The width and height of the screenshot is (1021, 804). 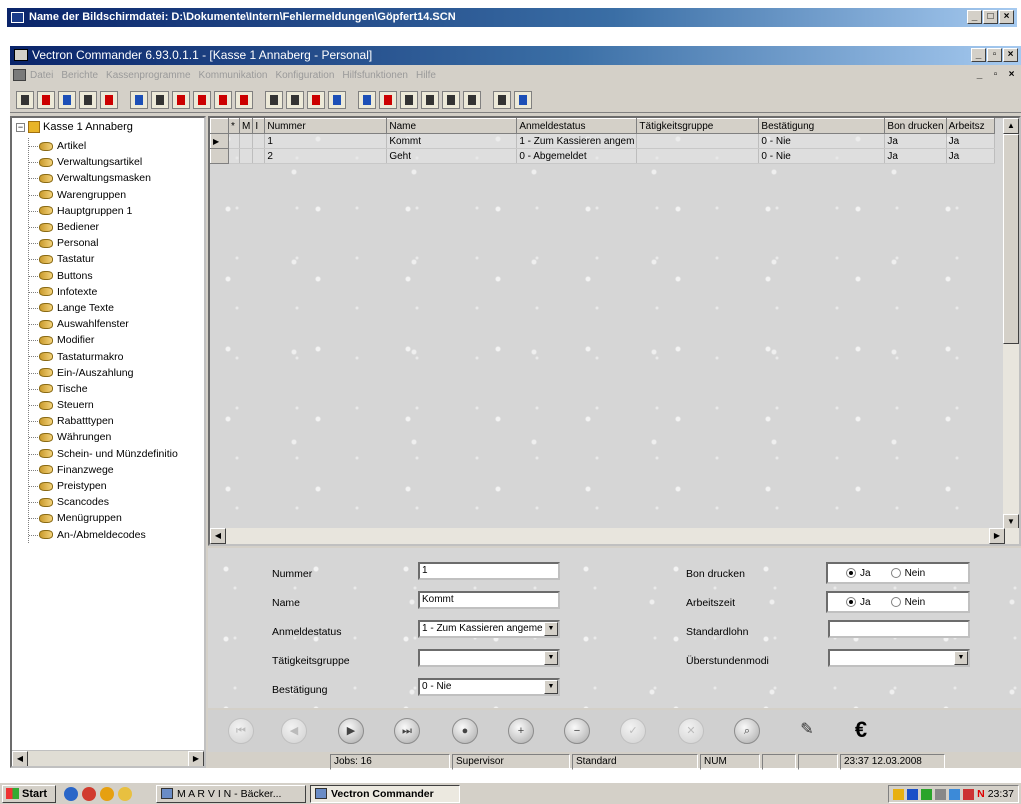 What do you see at coordinates (995, 75) in the screenshot?
I see `doc-restore-button: ▫` at bounding box center [995, 75].